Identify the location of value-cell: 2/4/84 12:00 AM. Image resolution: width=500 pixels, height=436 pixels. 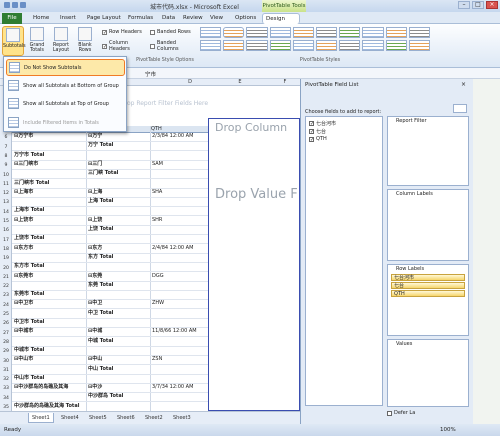
(172, 248).